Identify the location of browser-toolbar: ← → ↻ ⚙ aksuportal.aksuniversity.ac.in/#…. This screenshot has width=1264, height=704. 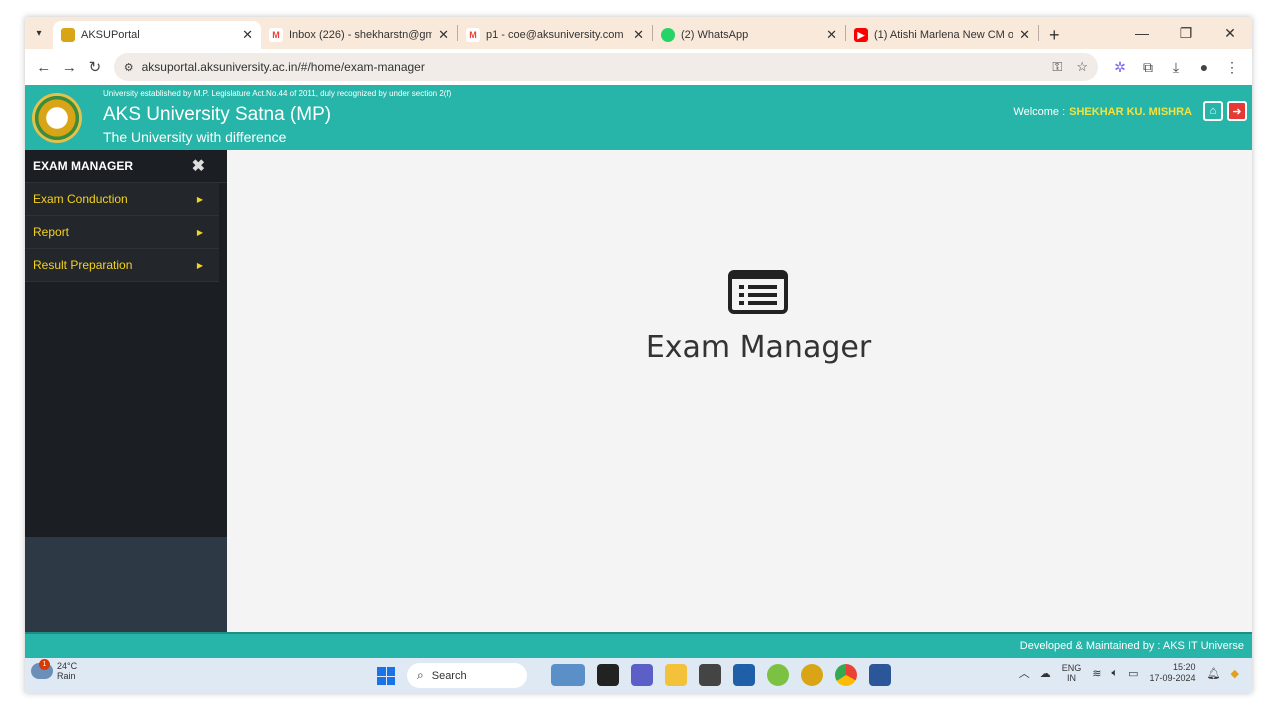
(638, 67).